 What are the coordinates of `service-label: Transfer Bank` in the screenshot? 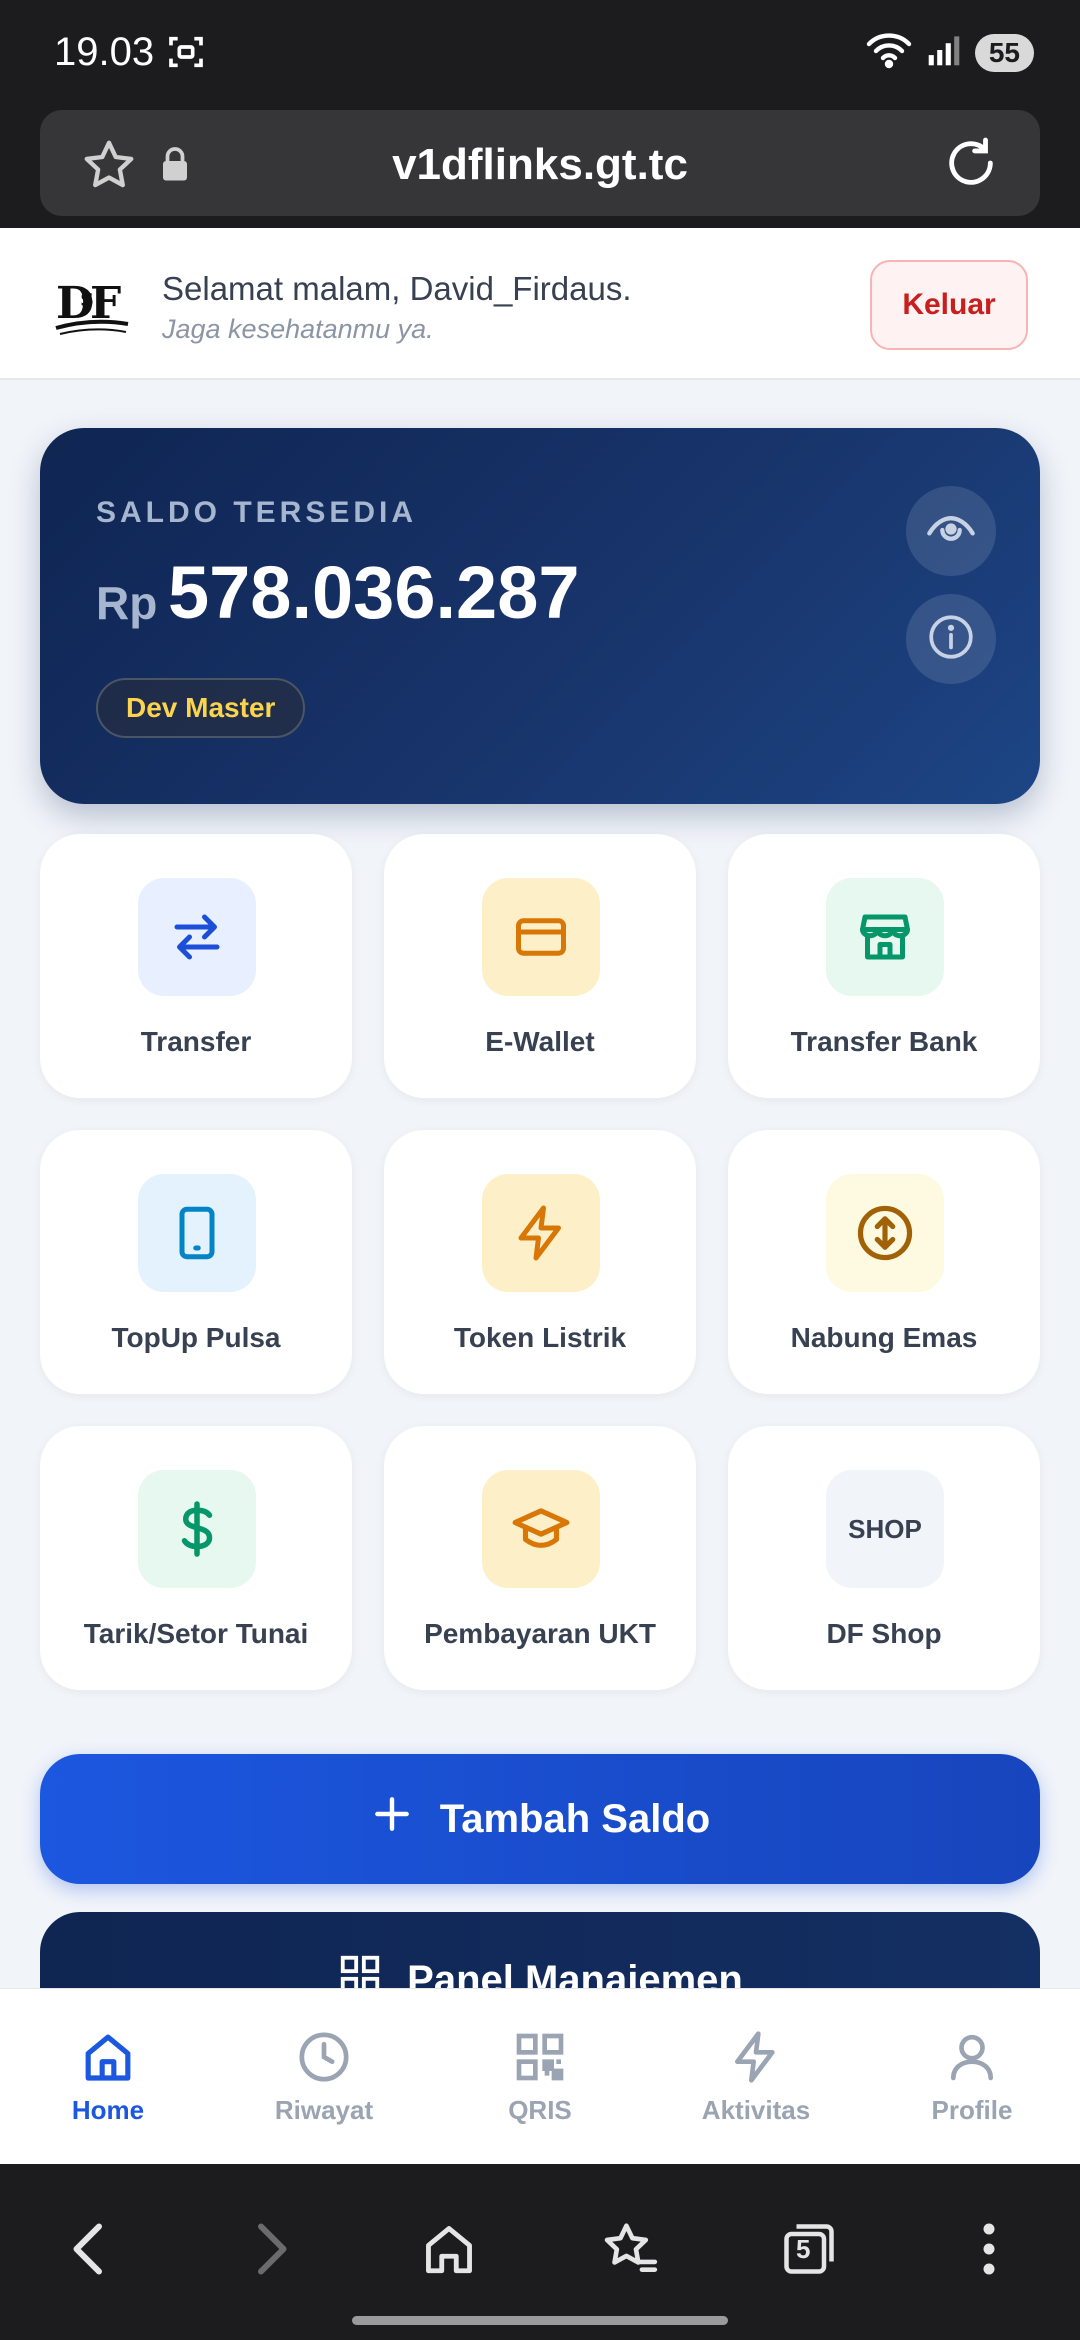 It's located at (884, 1041).